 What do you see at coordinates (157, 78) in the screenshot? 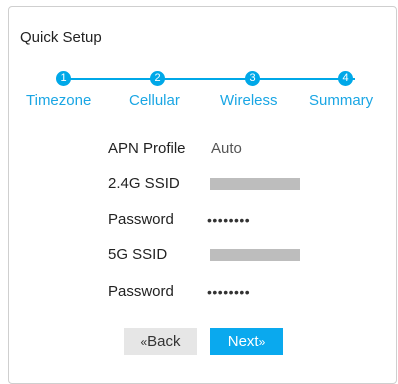
I see `step-2-dot: 2` at bounding box center [157, 78].